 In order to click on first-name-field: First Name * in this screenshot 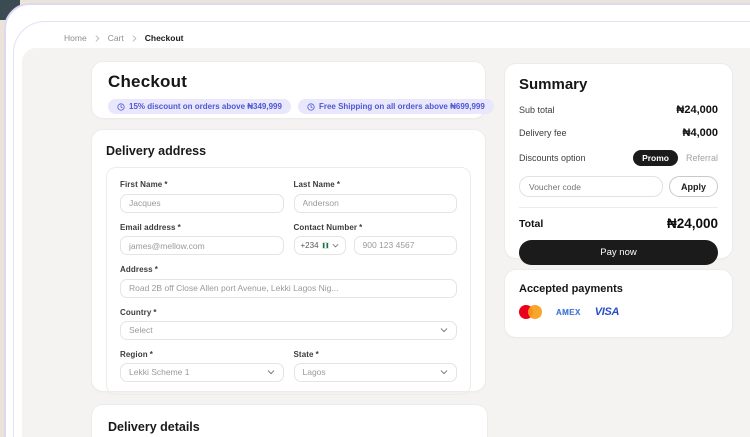, I will do `click(202, 196)`.